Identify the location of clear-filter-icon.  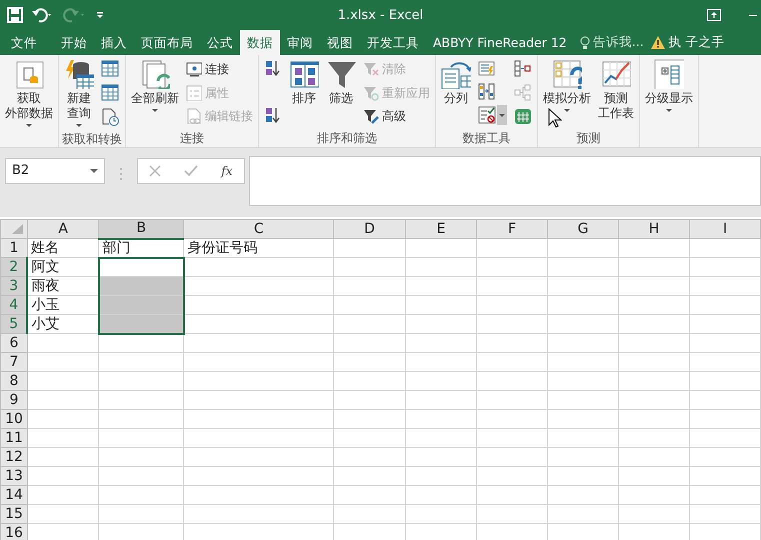
(371, 69).